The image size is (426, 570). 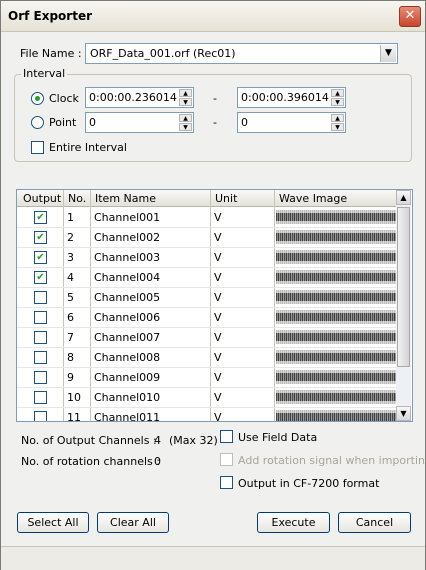 I want to click on cf7200-checkbox, so click(x=226, y=482).